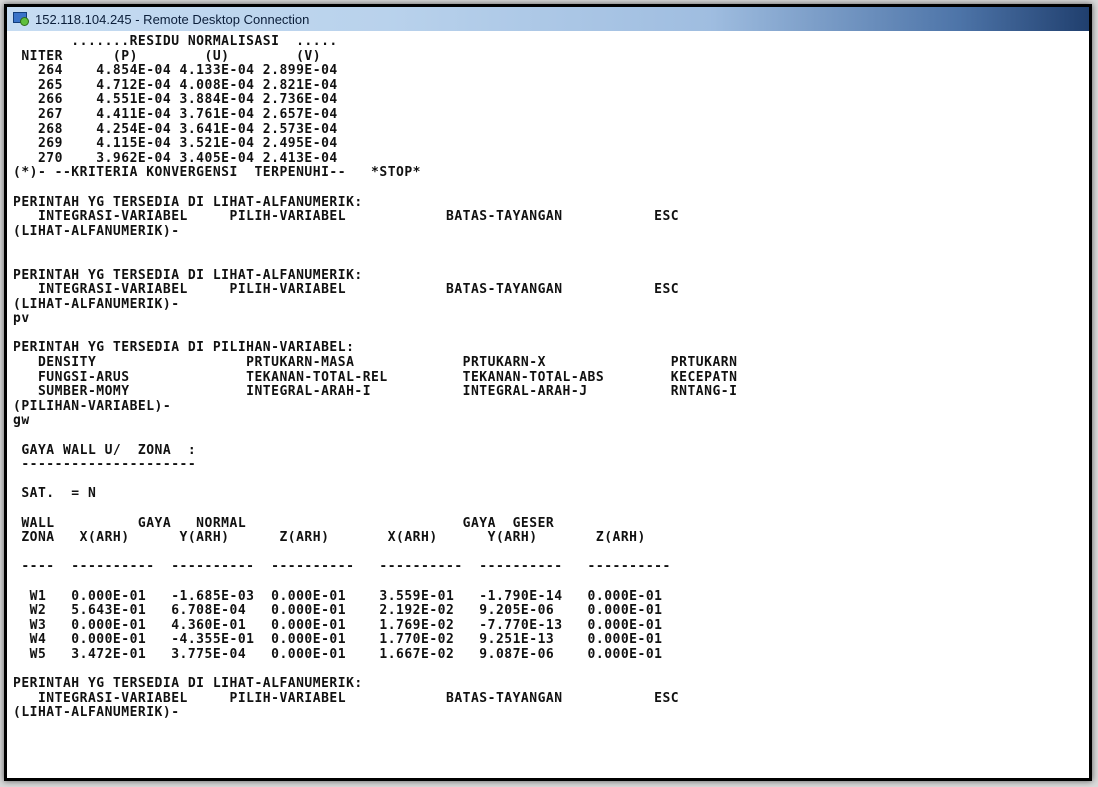 This screenshot has width=1098, height=787. Describe the element at coordinates (92, 406) in the screenshot. I see `console-line: (PILIHAN-VARIABEL)-` at that location.